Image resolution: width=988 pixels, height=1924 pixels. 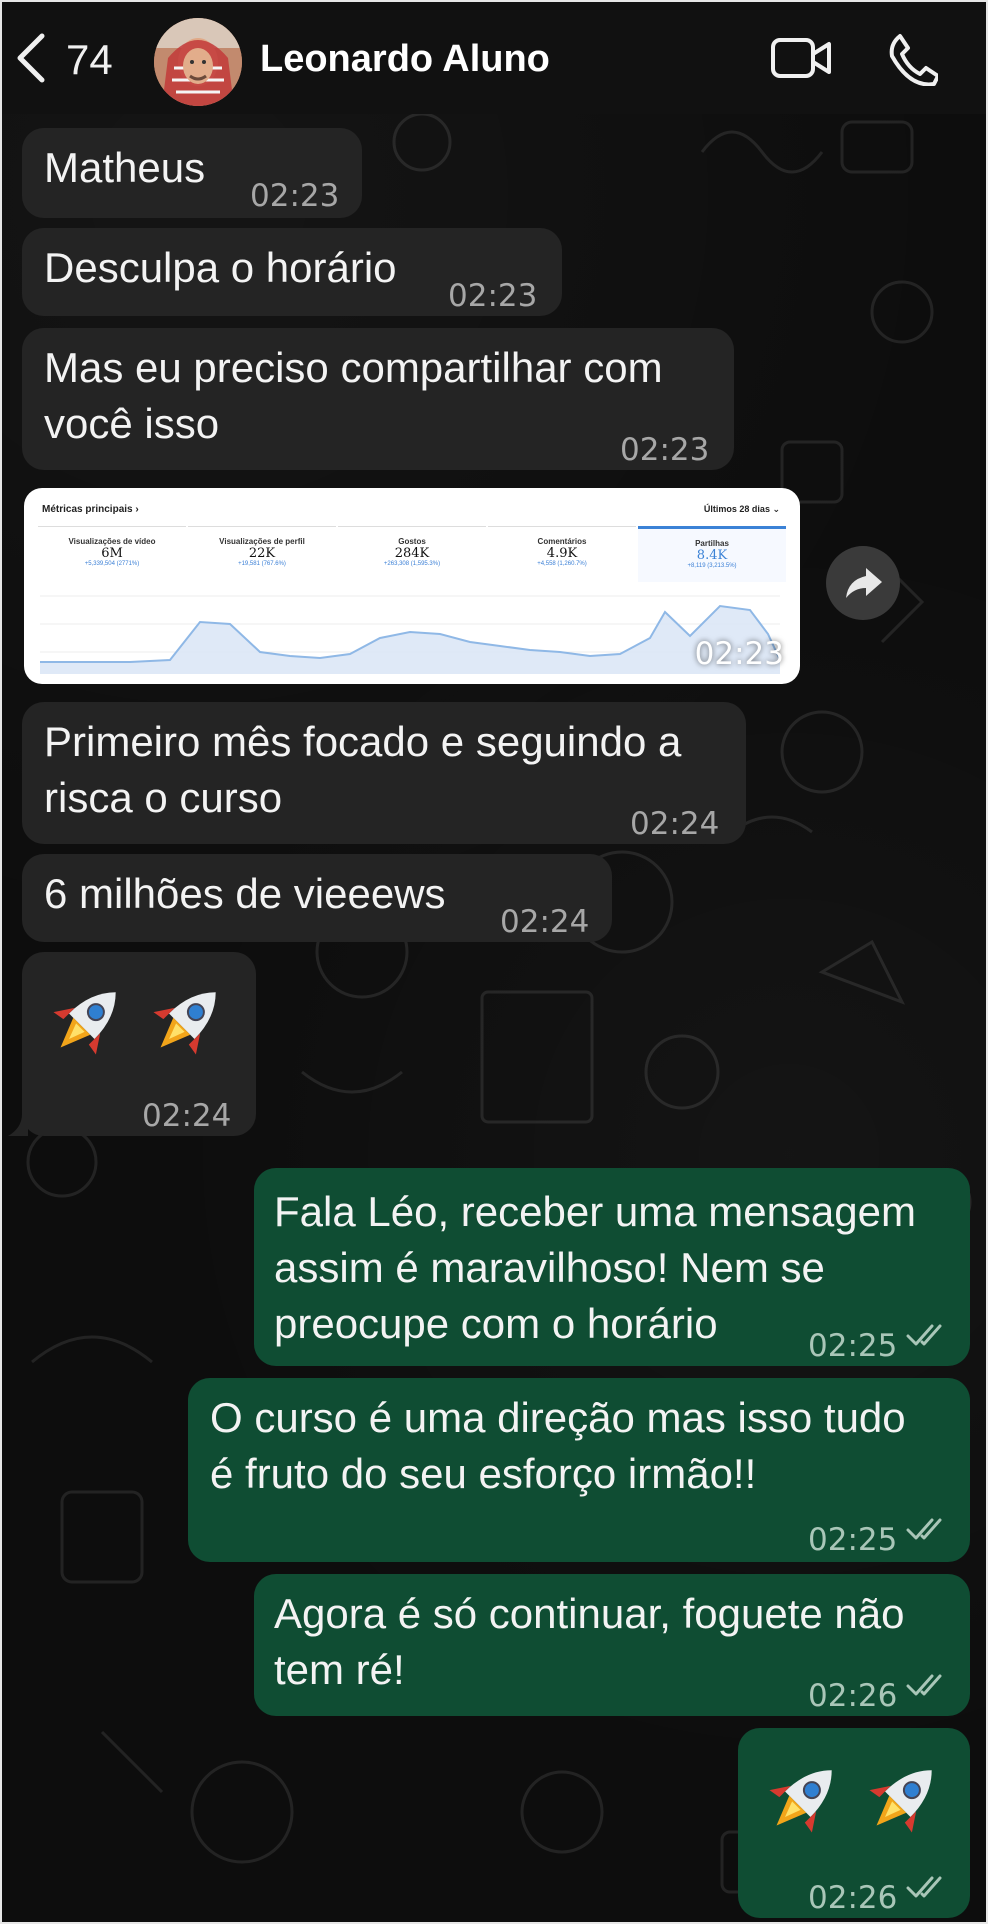 I want to click on chat-header: 74 Leonardo Aluno, so click(x=494, y=58).